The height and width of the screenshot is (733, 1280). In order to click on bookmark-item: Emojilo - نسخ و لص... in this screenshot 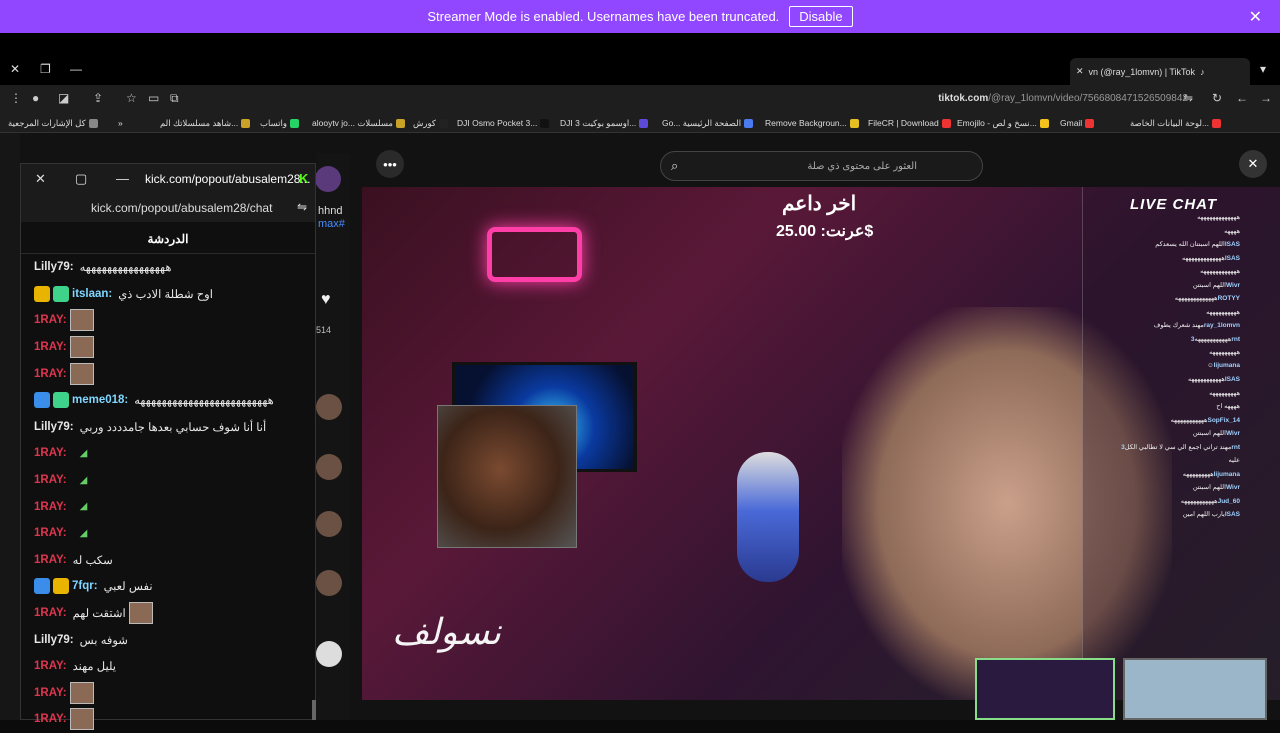, I will do `click(1003, 123)`.